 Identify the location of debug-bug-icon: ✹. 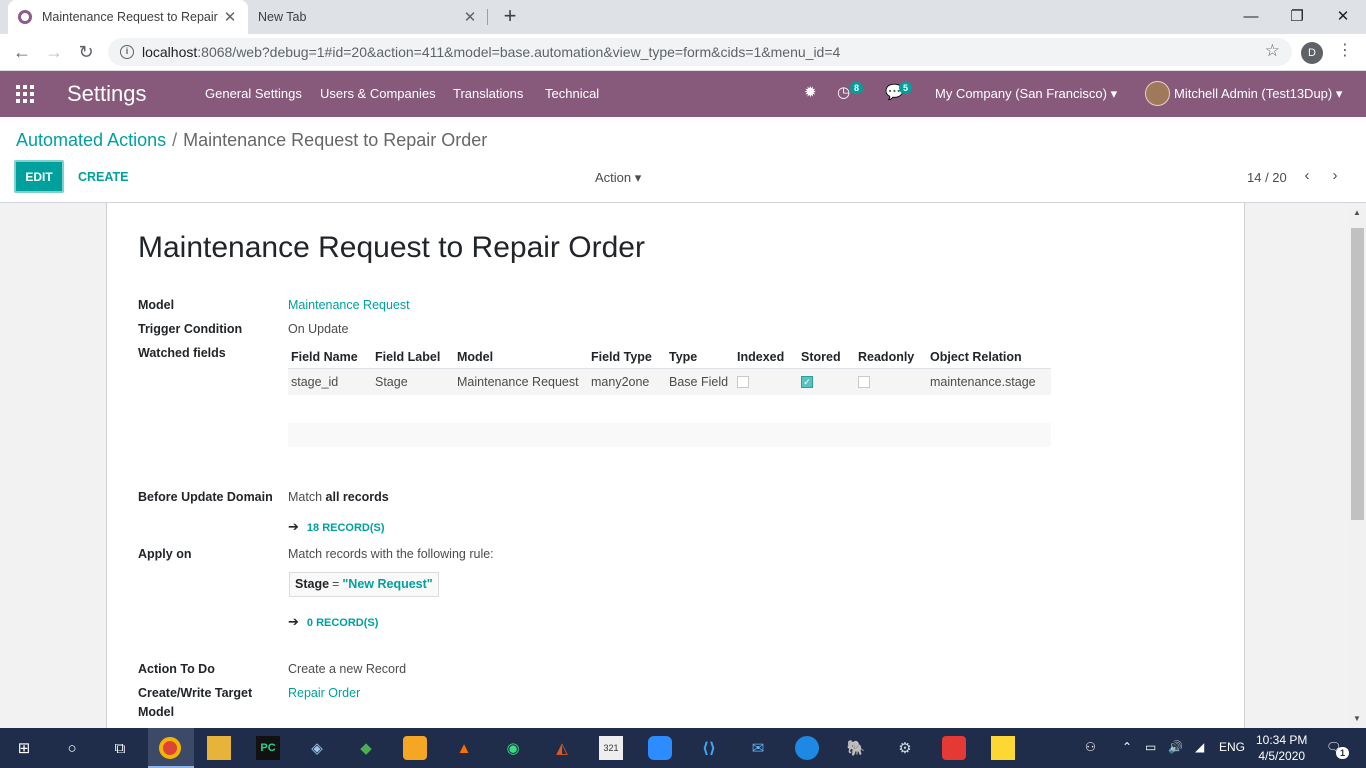
(810, 92).